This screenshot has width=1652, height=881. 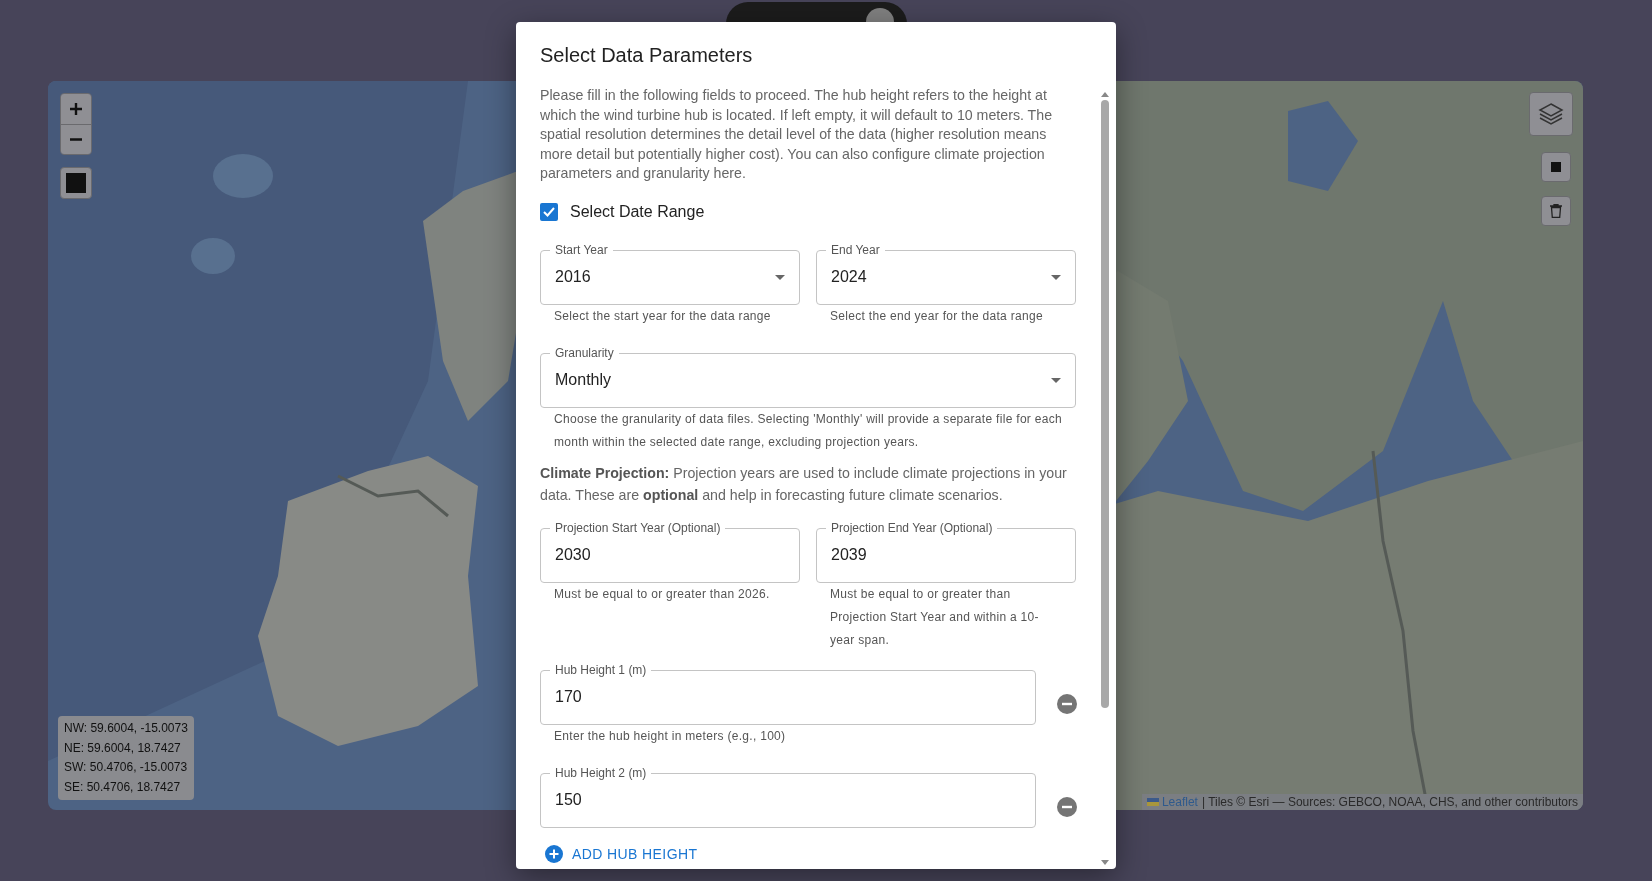 What do you see at coordinates (638, 527) in the screenshot?
I see `field-label: Projection Start Year (Optional)` at bounding box center [638, 527].